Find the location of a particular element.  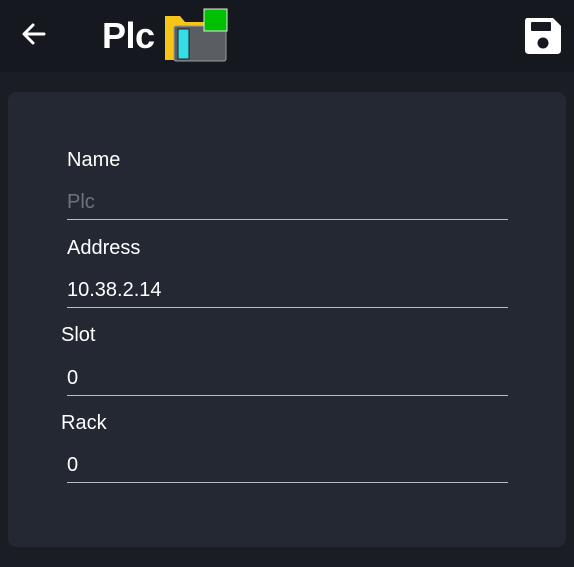

slot-label: Slot is located at coordinates (78, 335).